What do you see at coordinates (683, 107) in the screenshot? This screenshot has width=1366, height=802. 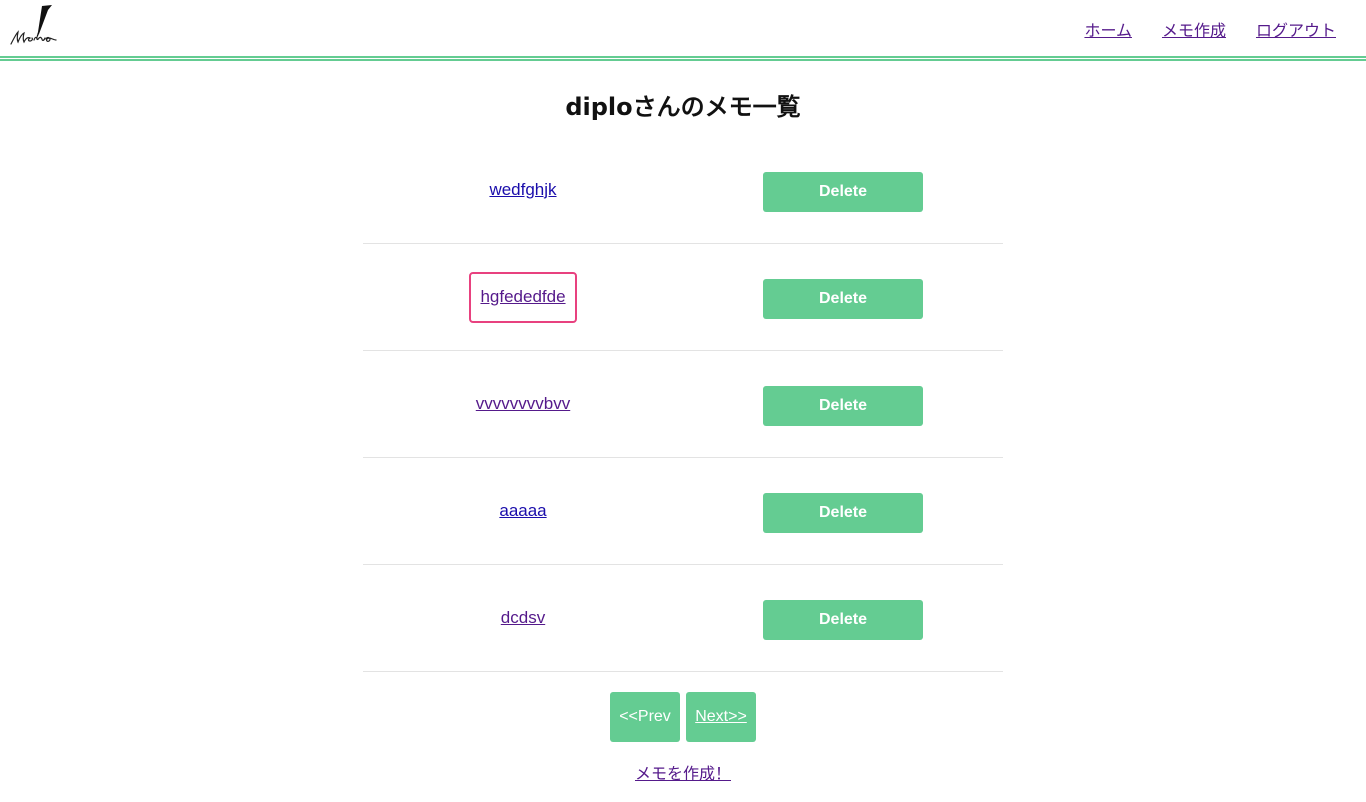 I see `page-title: diploさんのメモ一覧` at bounding box center [683, 107].